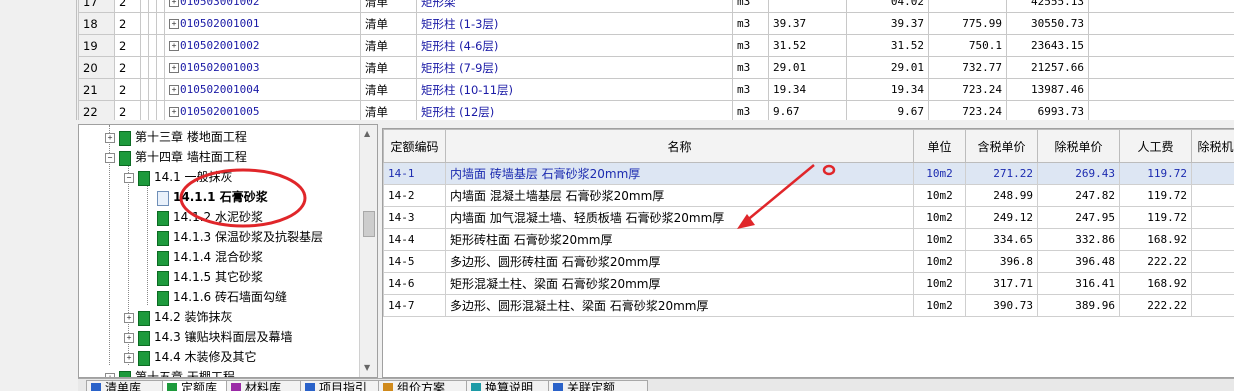 The width and height of the screenshot is (1234, 391). Describe the element at coordinates (243, 198) in the screenshot. I see `red-circle-annotation` at that location.